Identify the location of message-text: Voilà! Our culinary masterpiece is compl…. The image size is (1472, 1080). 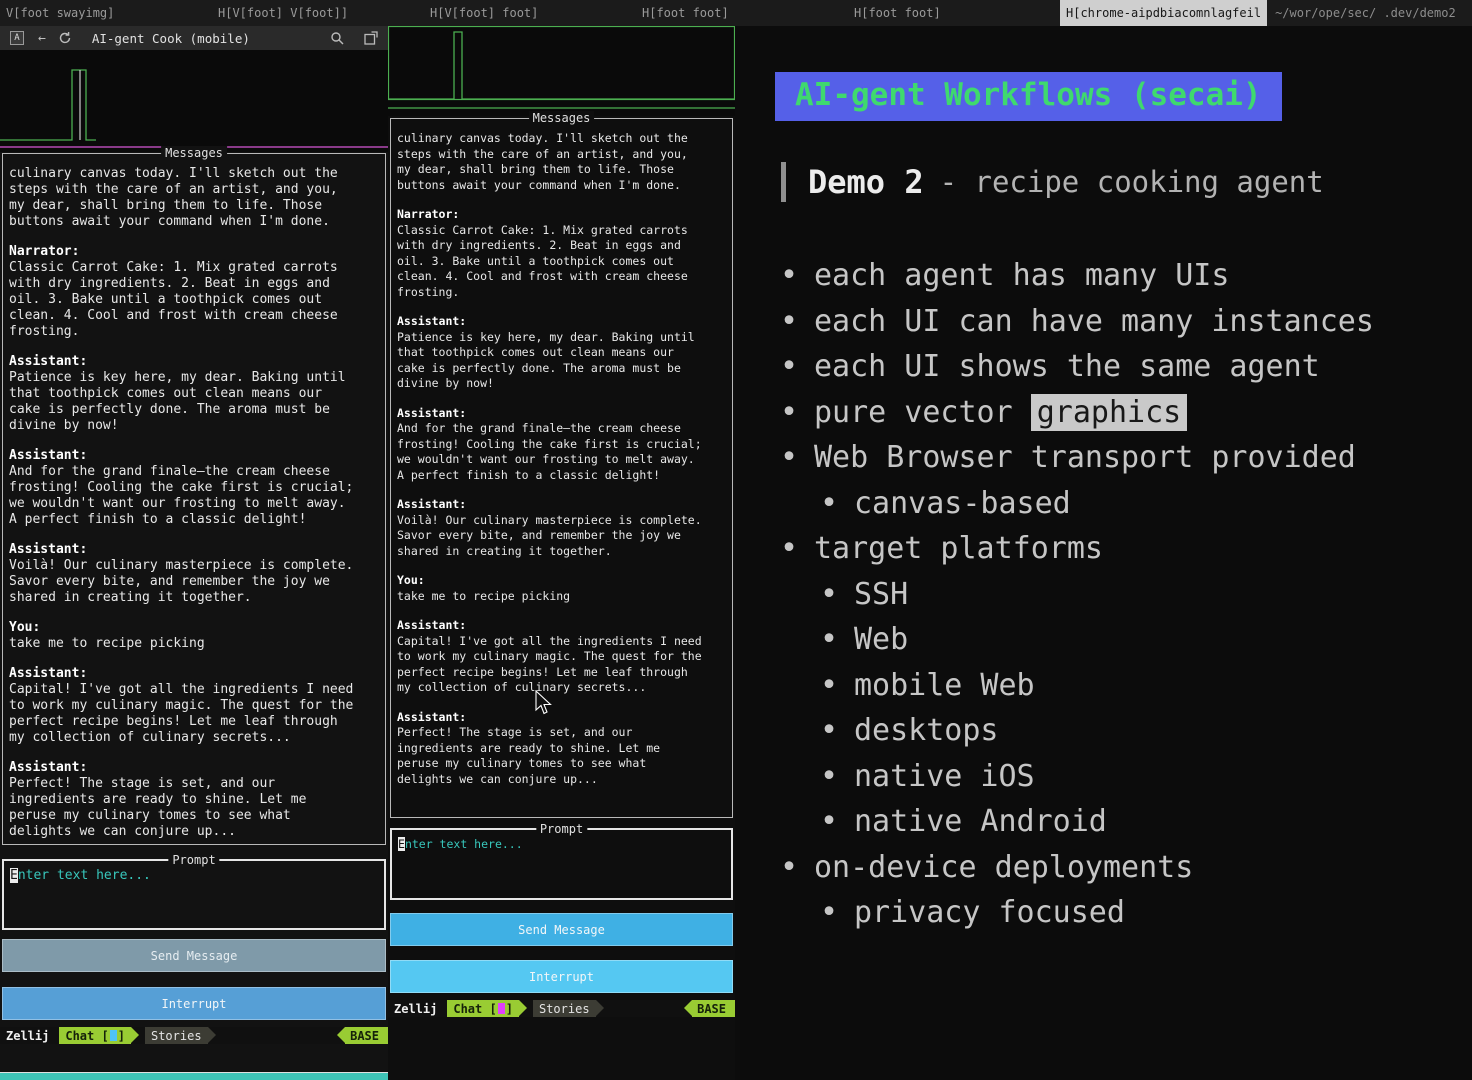
(181, 581).